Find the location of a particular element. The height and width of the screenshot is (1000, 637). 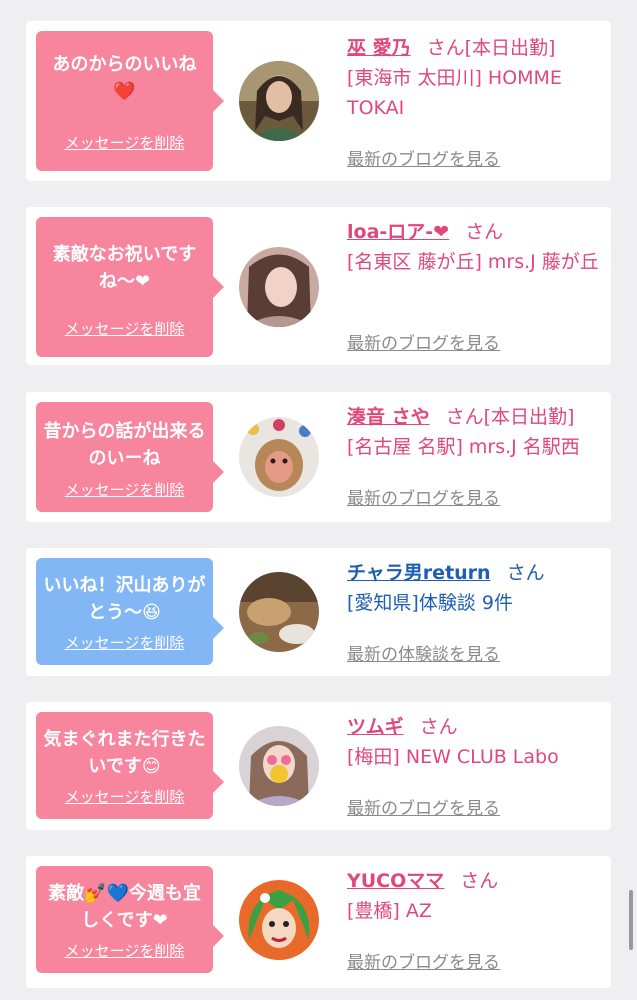

message-bubble: 素敵なお祝いですね〜❤ メッセージを削除 is located at coordinates (130, 287).